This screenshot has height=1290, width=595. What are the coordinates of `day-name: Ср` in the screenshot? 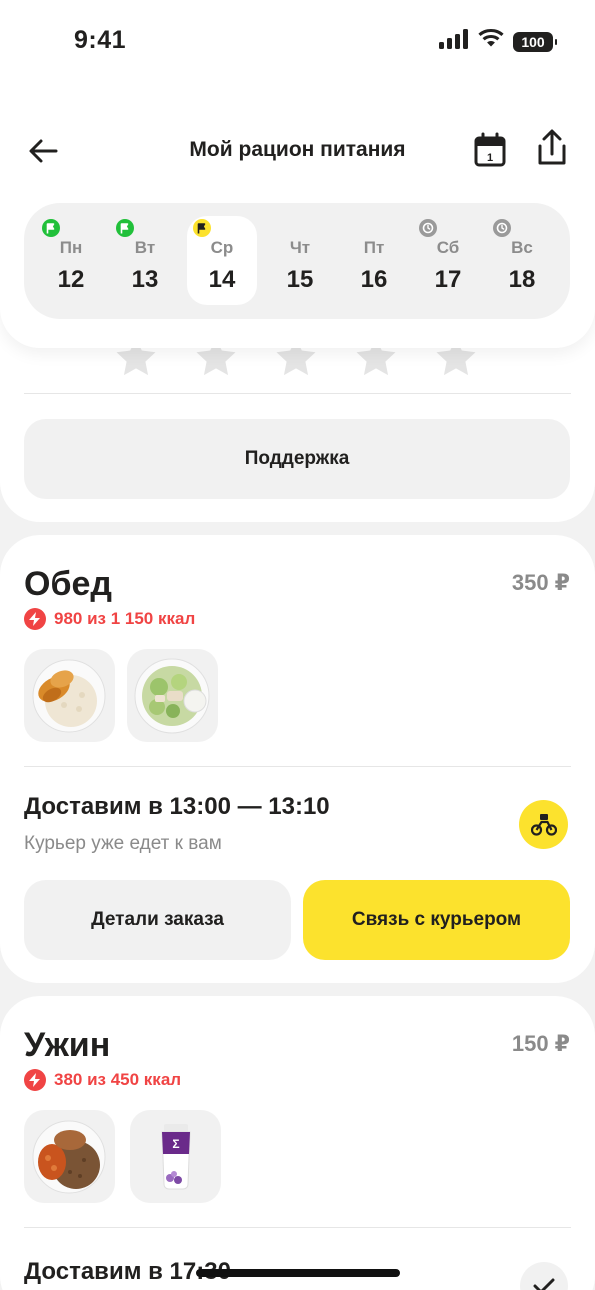 It's located at (222, 247).